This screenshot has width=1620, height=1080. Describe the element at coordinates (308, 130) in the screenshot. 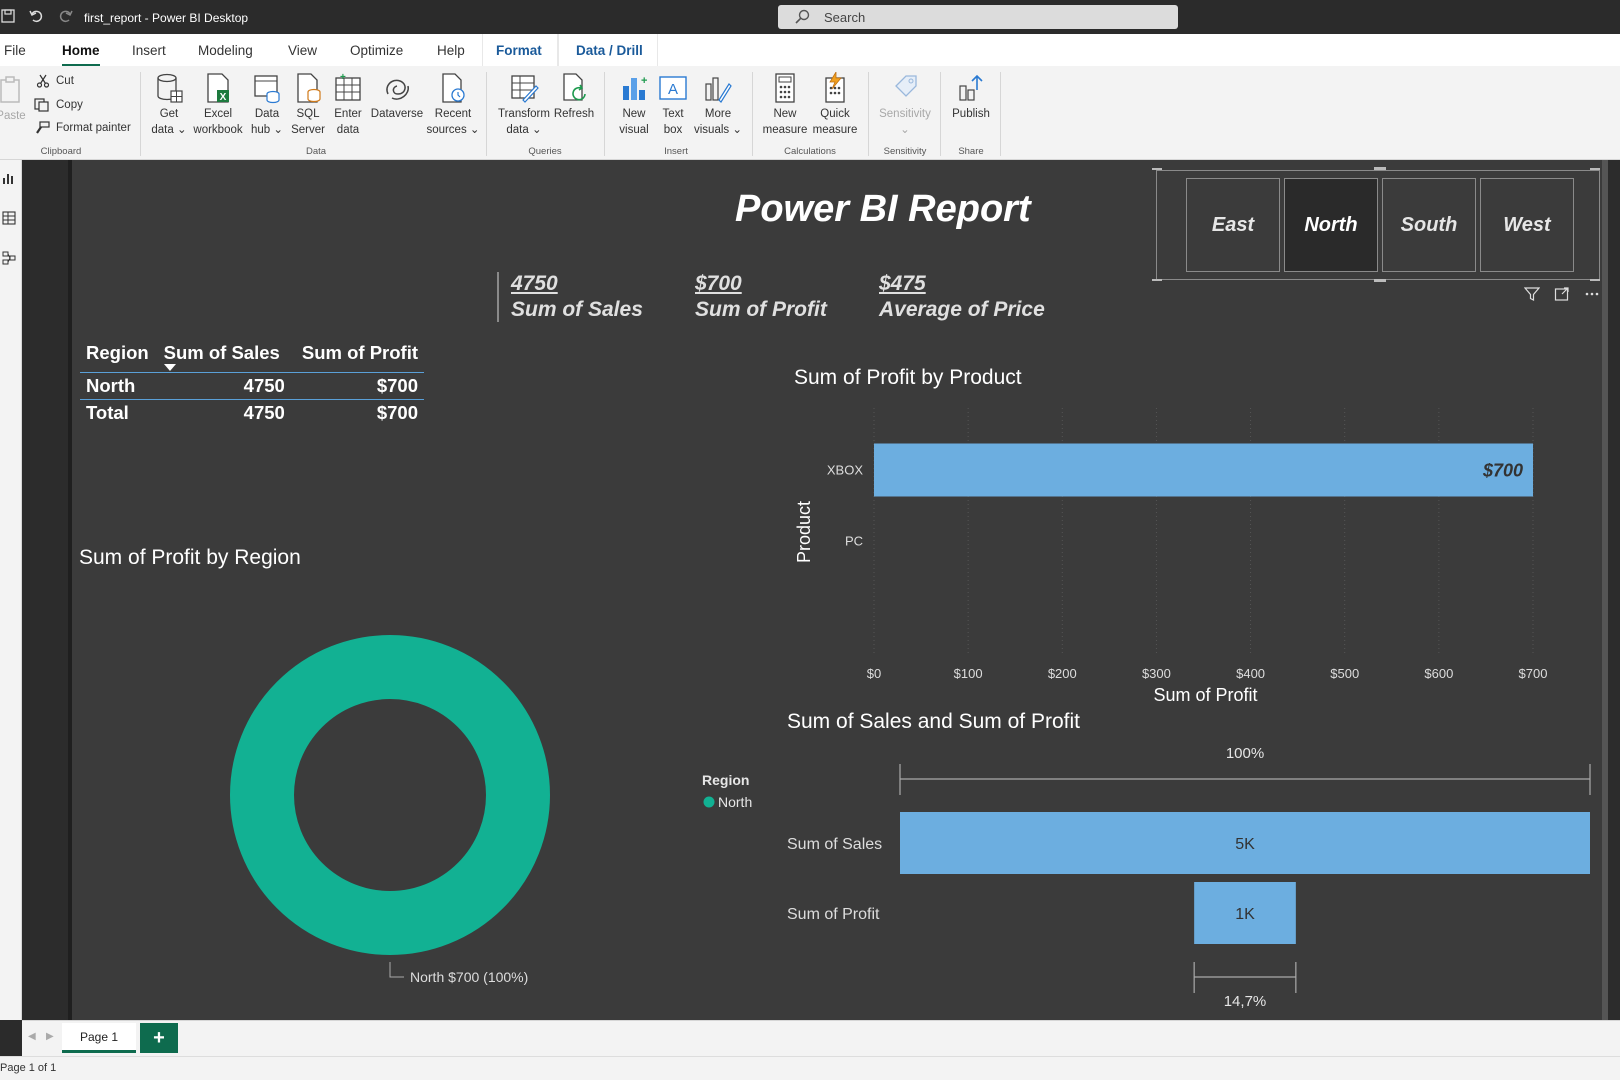

I see `sql-label-line2: Server` at that location.